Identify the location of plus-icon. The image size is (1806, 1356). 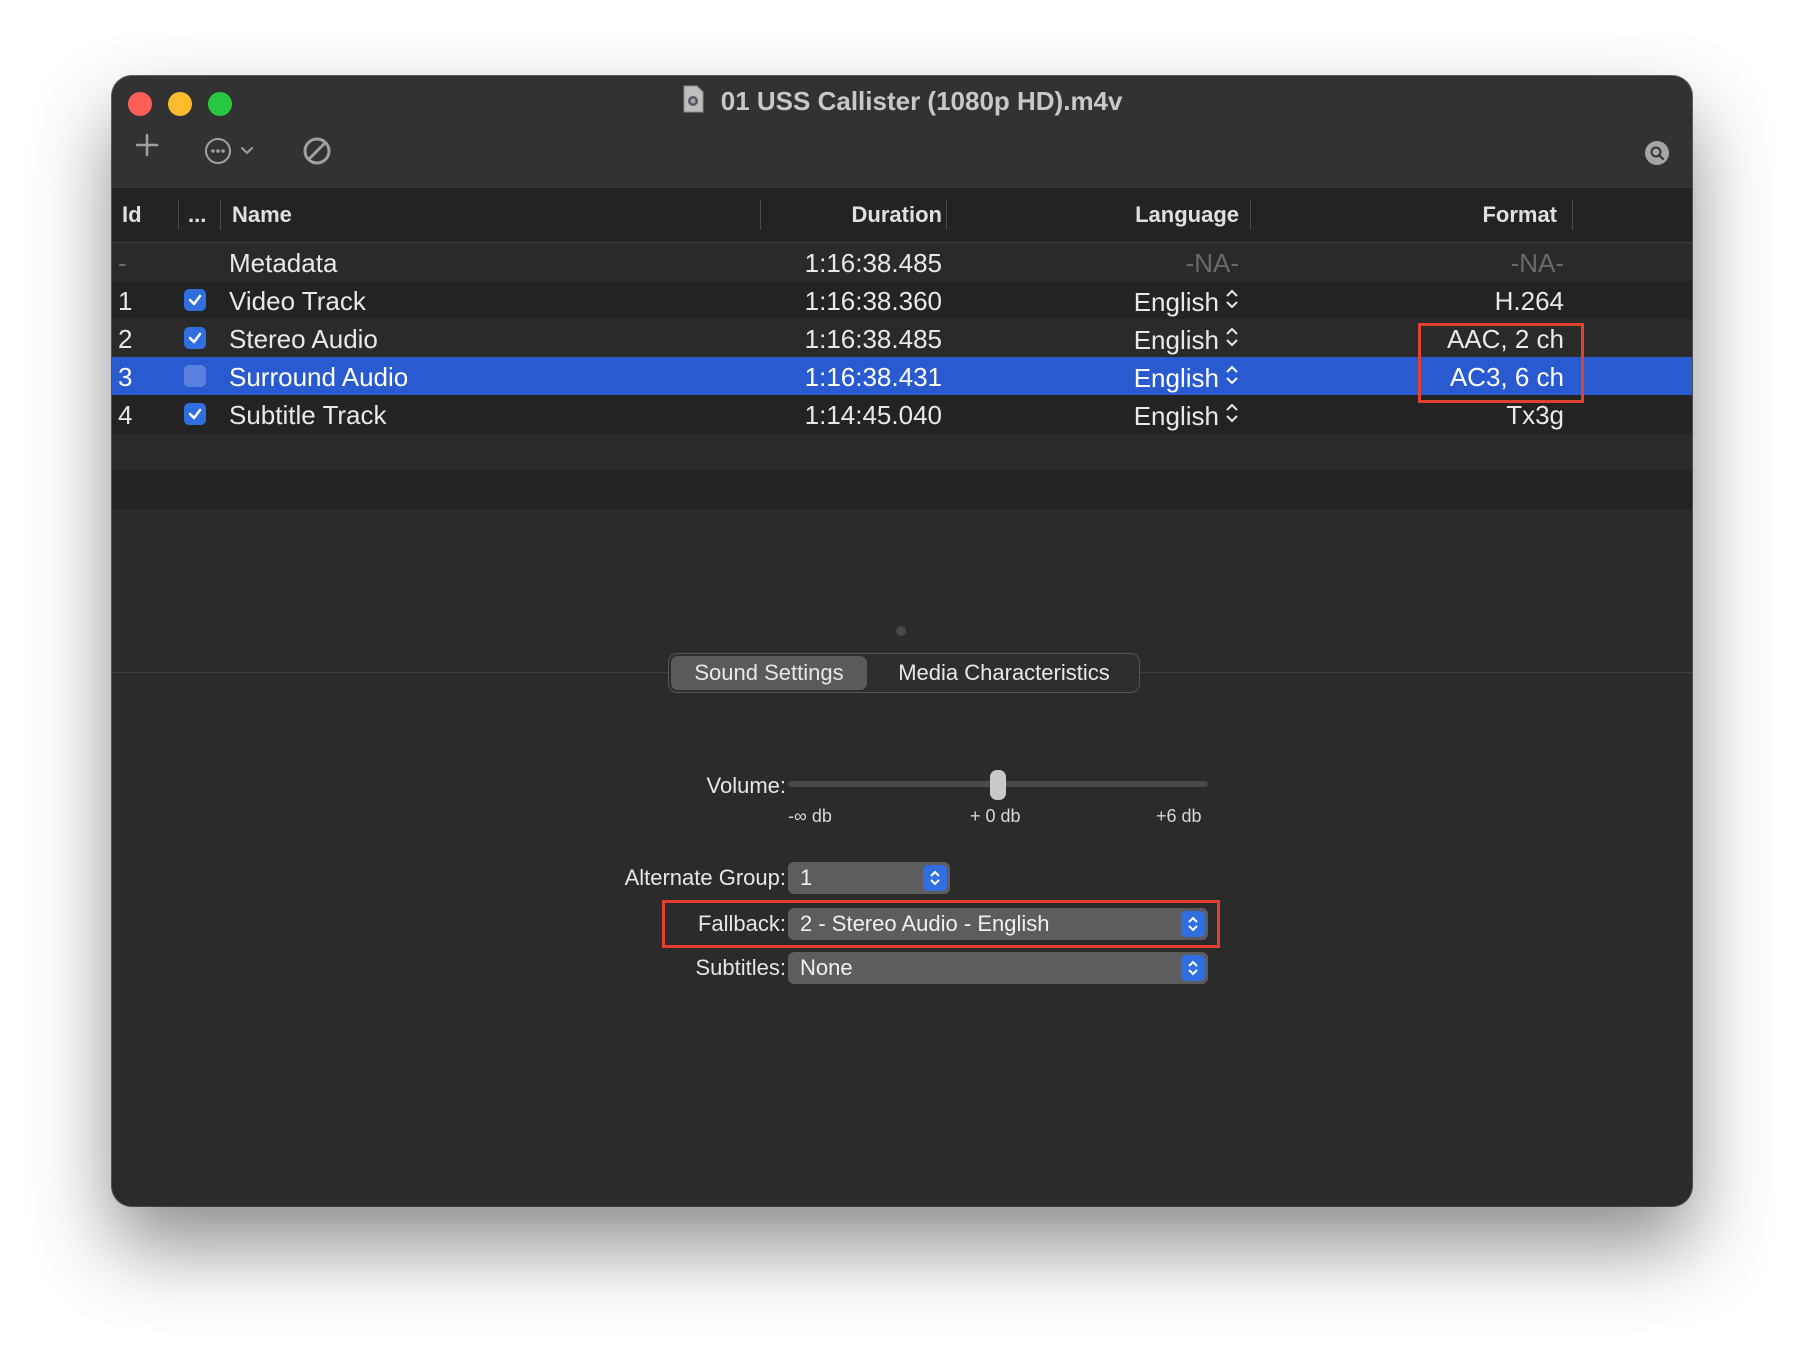
(147, 147).